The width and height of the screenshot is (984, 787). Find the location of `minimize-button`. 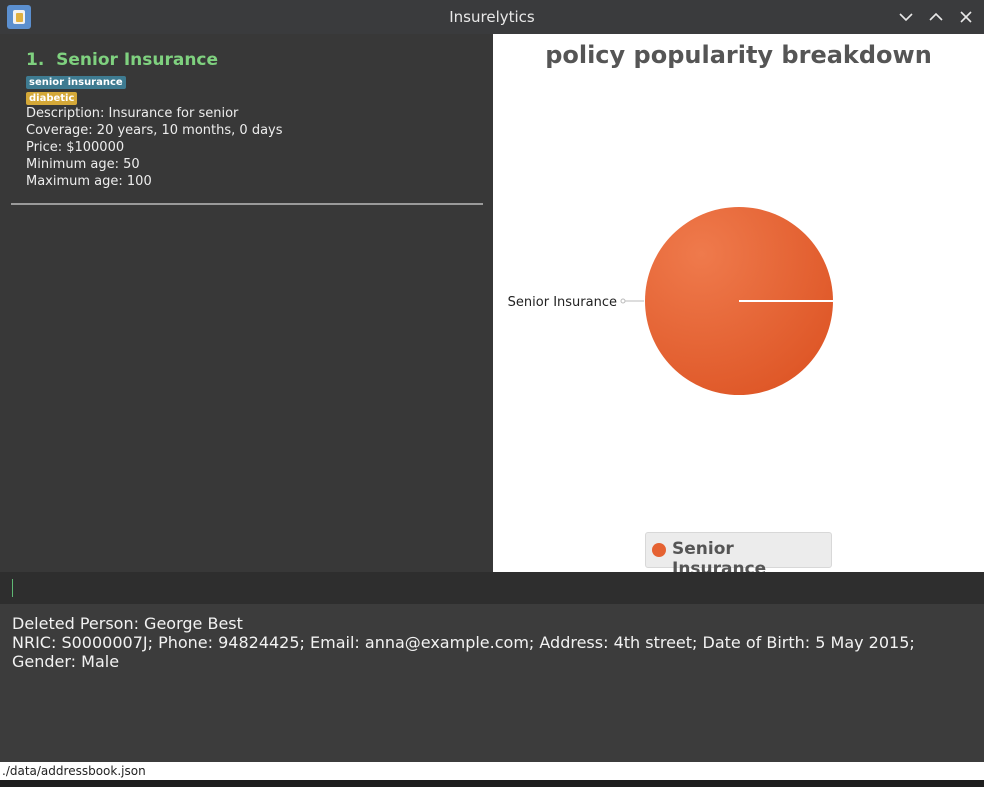

minimize-button is located at coordinates (906, 17).